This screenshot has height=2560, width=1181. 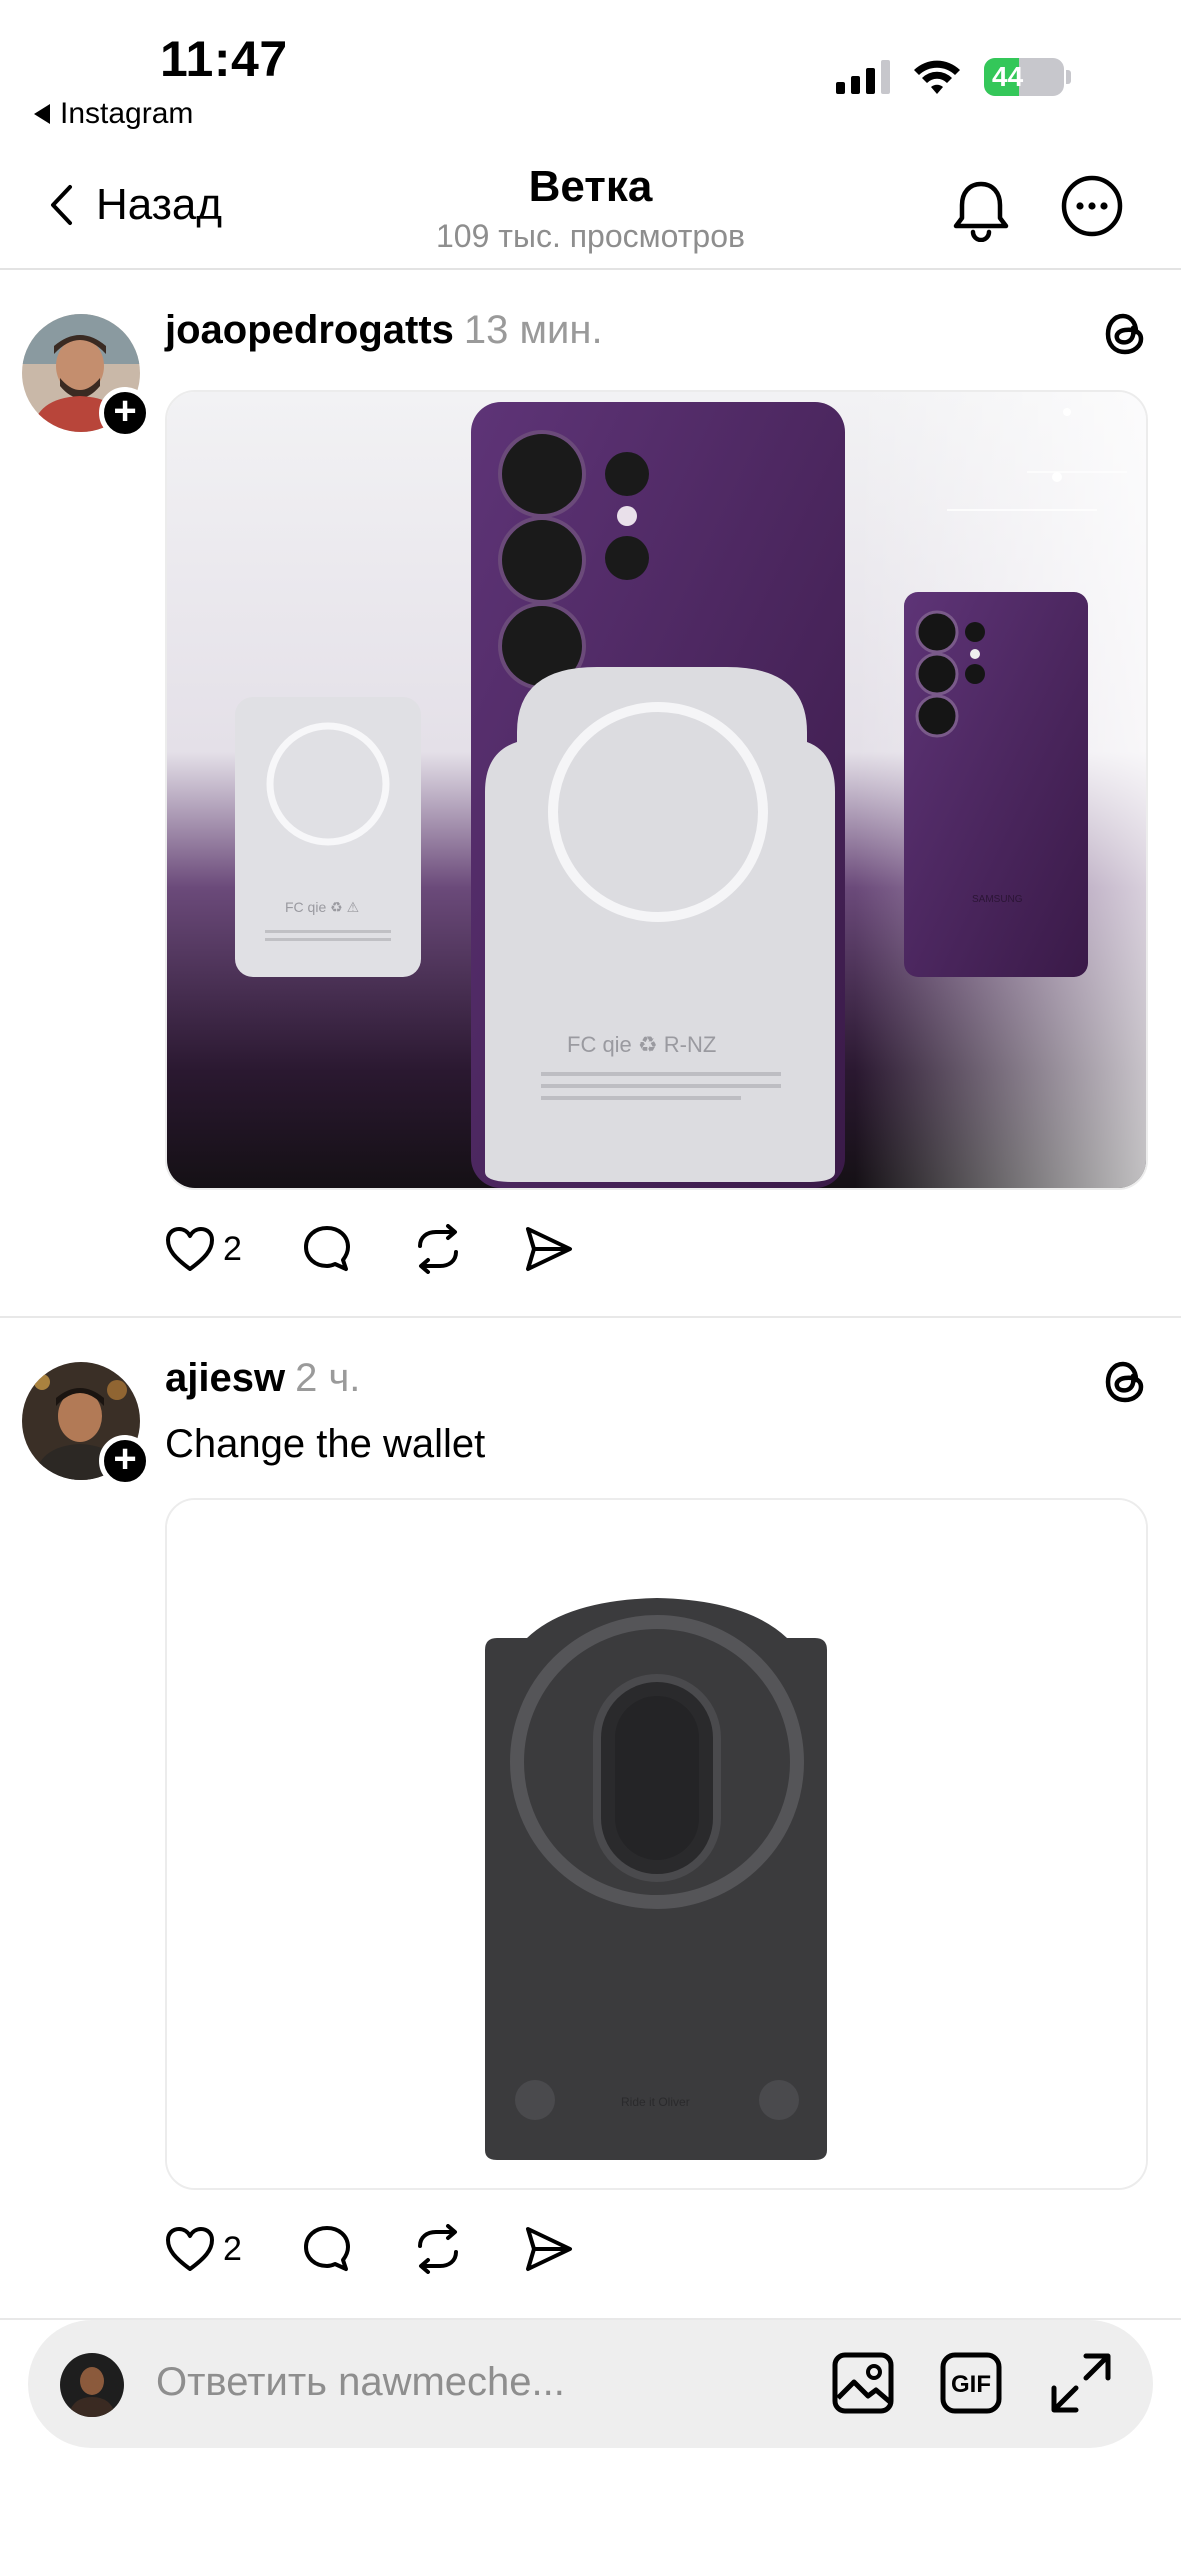 I want to click on status-indicators: 44, so click(x=953, y=77).